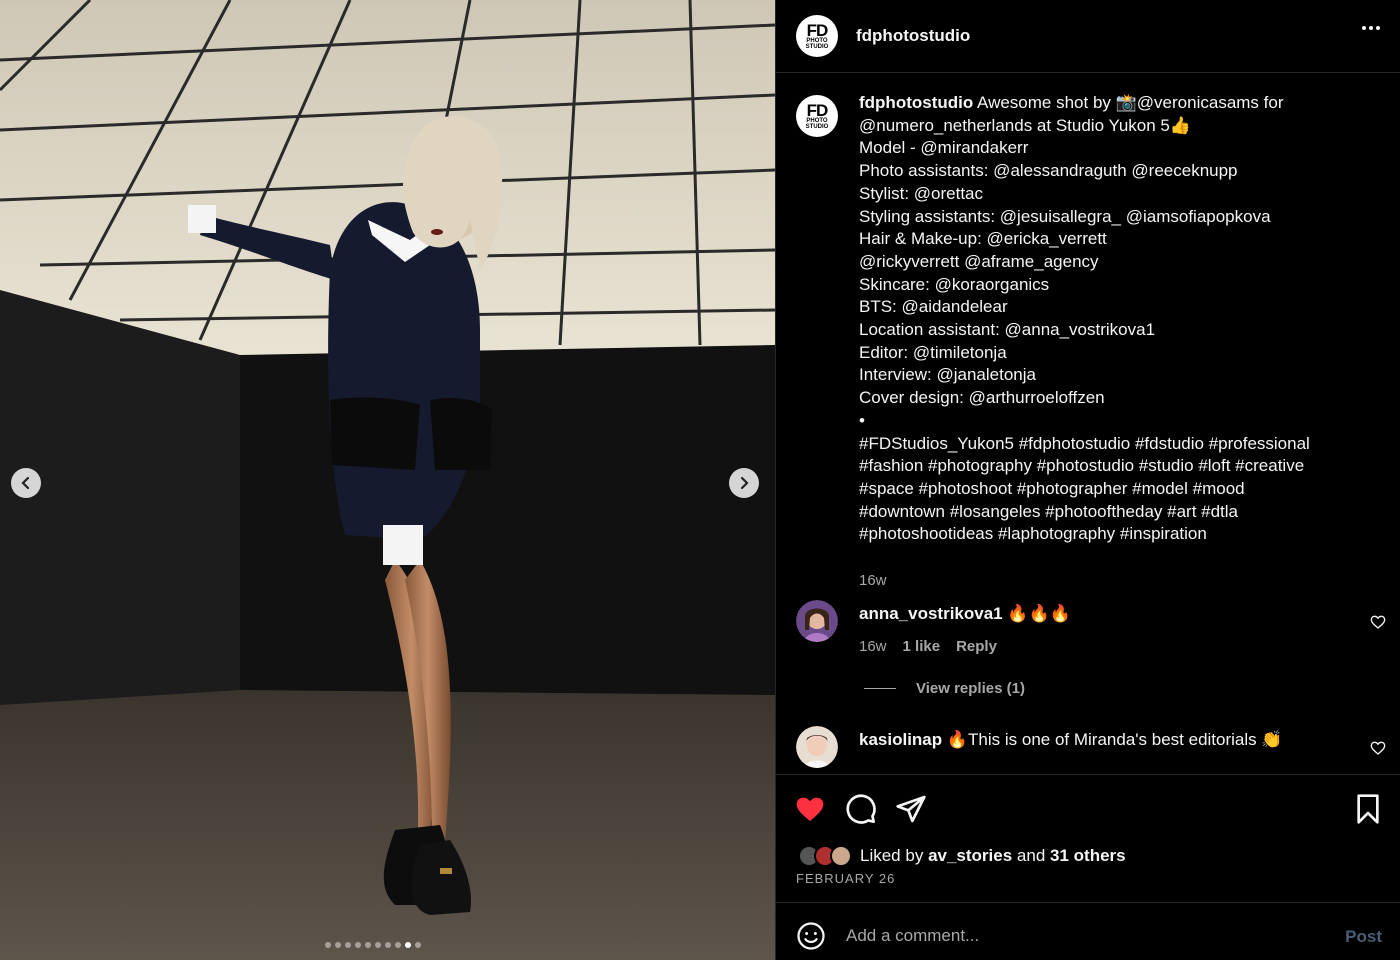 The width and height of the screenshot is (1400, 960). I want to click on comment-text: anna_vostrikova1 🔥🔥🔥, so click(965, 614).